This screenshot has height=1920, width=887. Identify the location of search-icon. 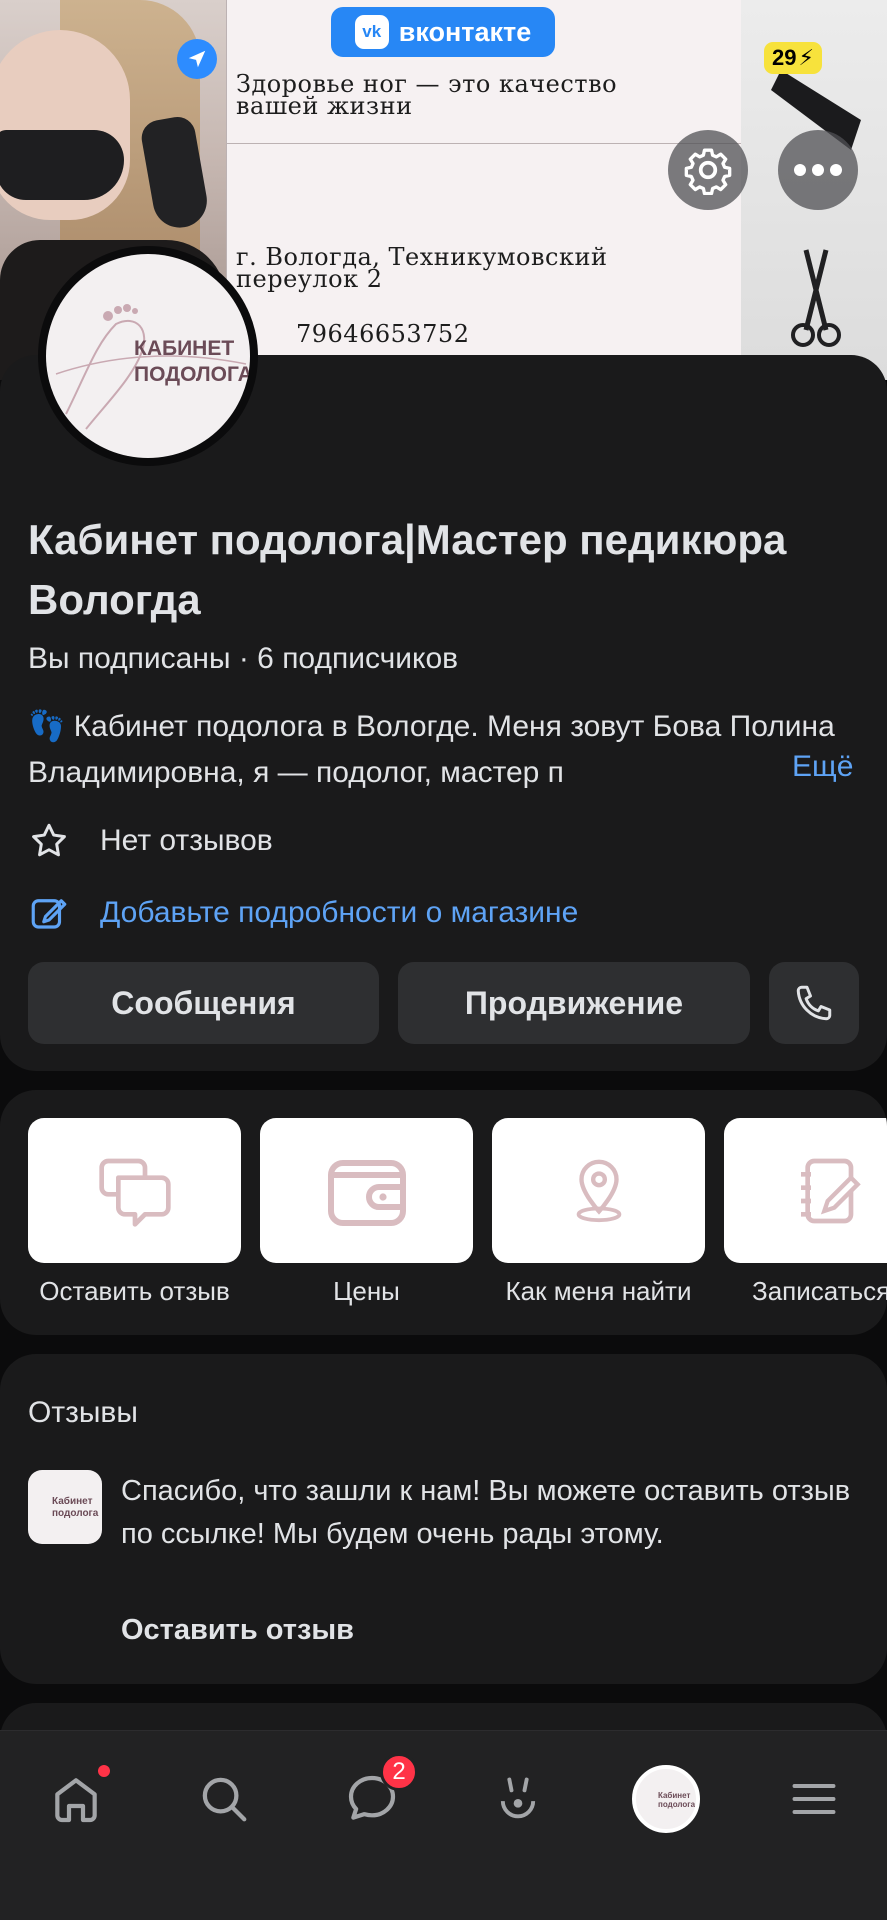
(224, 1799).